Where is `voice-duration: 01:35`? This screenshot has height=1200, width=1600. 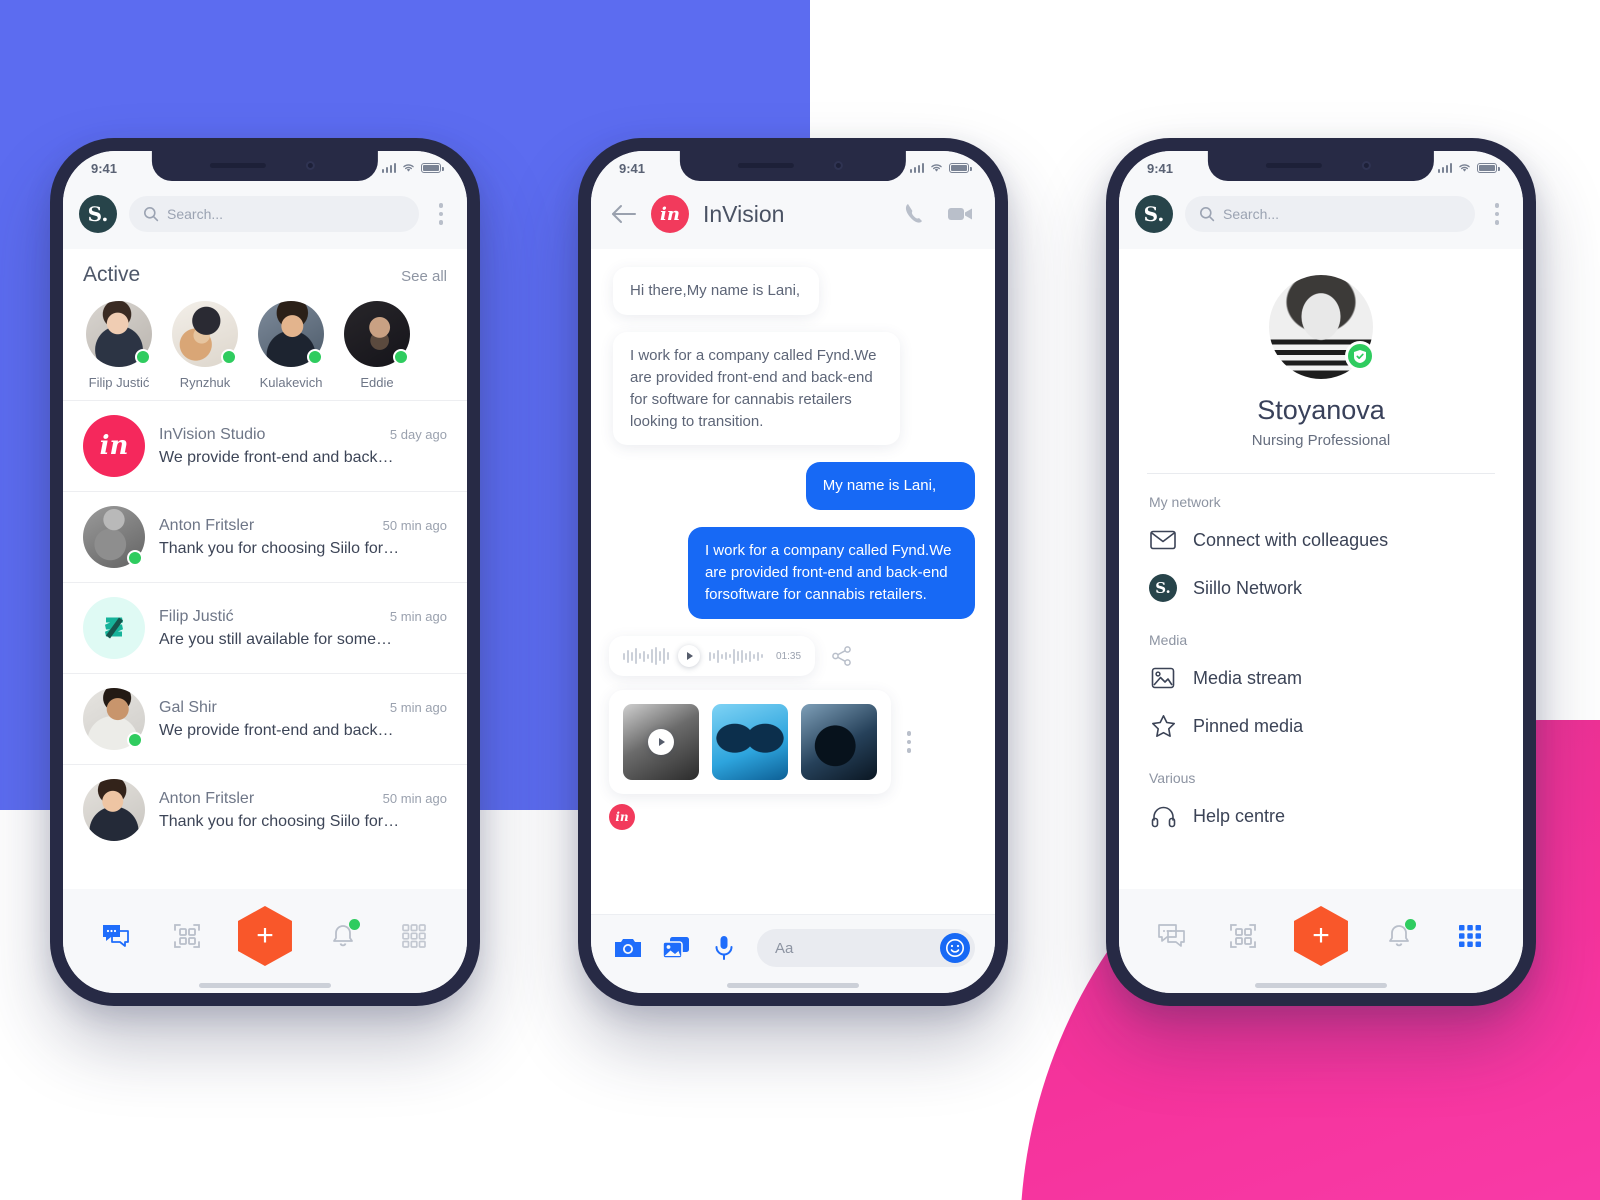 voice-duration: 01:35 is located at coordinates (789, 656).